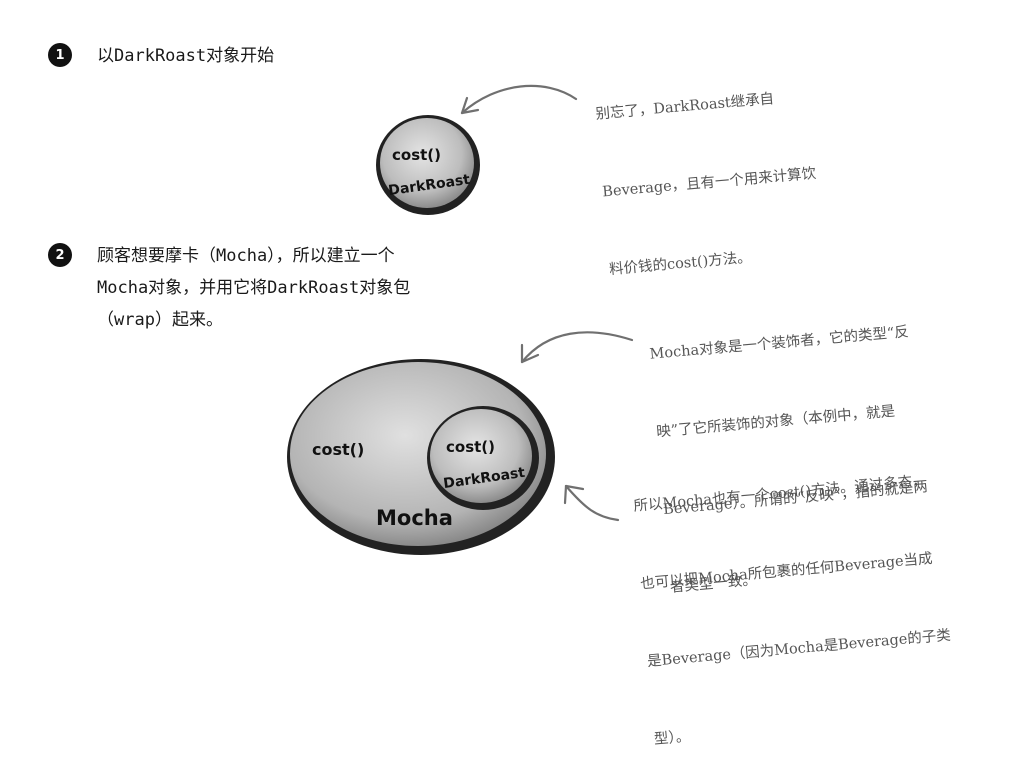 This screenshot has width=1032, height=779. I want to click on note-3-line-3: 是Beverage（因为Mocha是Beverage的子类, so click(799, 649).